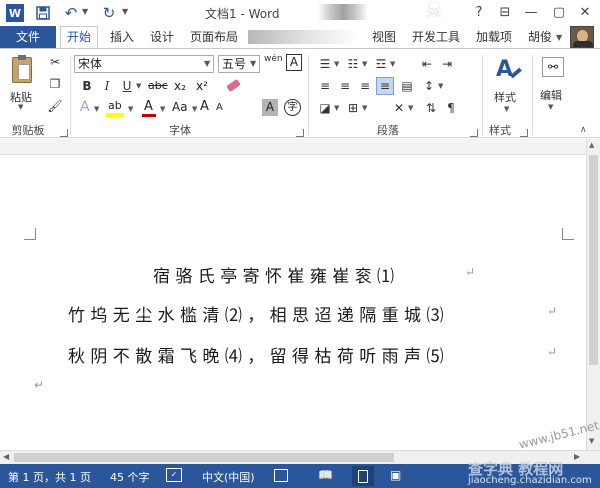 The width and height of the screenshot is (600, 488). I want to click on vertical-scrollbar: ▲ ▼, so click(593, 294).